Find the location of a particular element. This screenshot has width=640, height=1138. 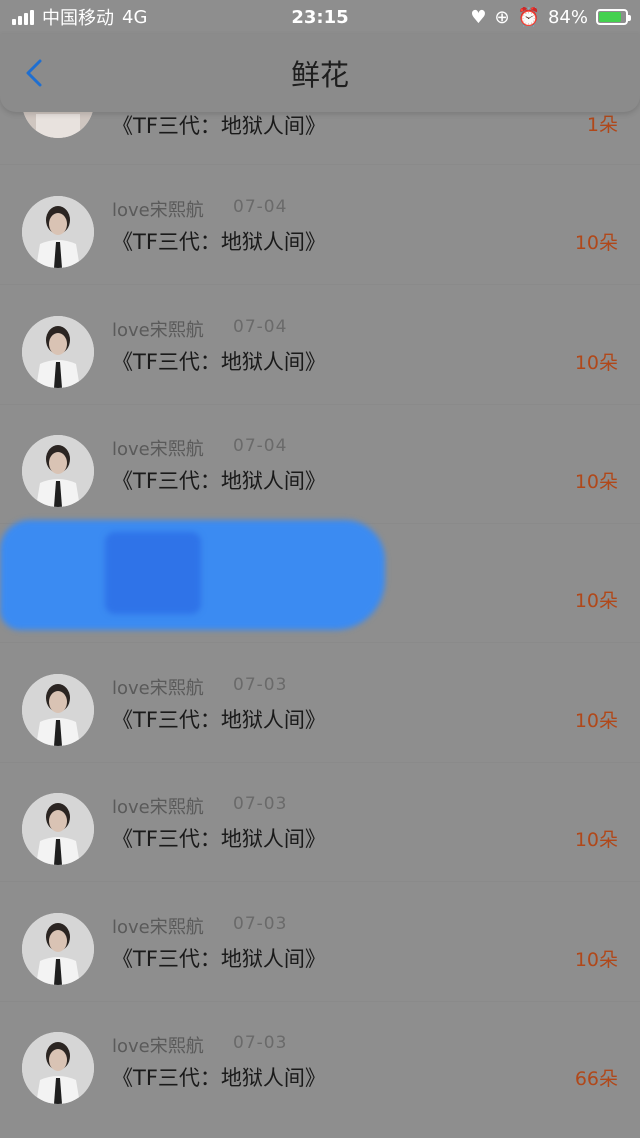

back-button is located at coordinates (35, 73).